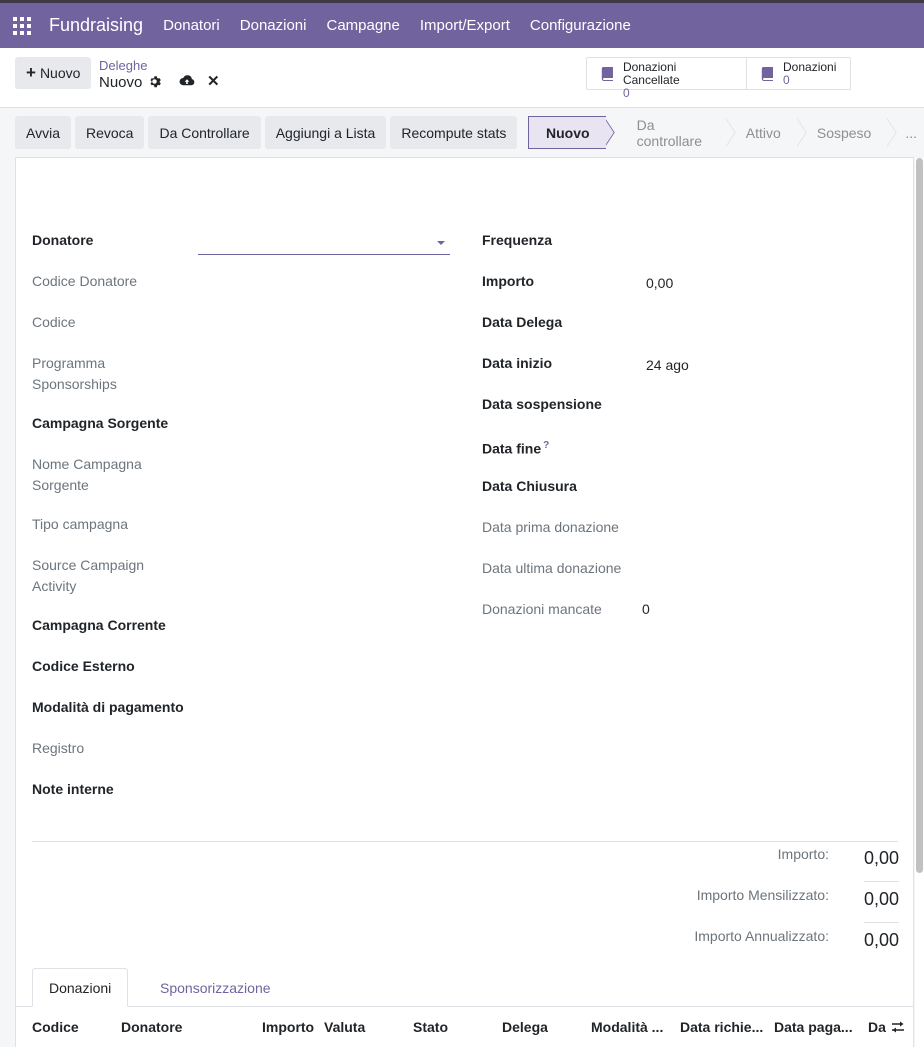 This screenshot has width=924, height=1047. I want to click on menu-donatori: Donatori, so click(191, 25).